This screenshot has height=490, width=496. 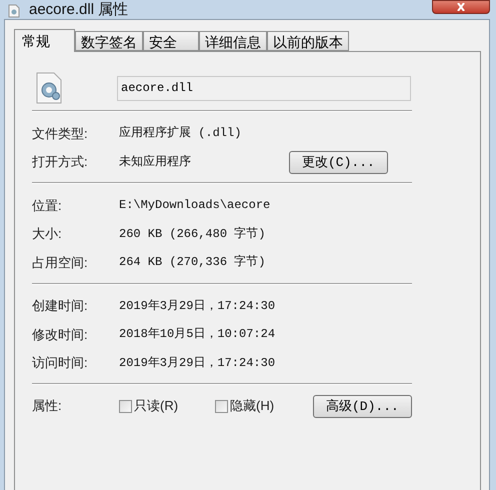 What do you see at coordinates (155, 162) in the screenshot?
I see `field-value: 未知应用程序` at bounding box center [155, 162].